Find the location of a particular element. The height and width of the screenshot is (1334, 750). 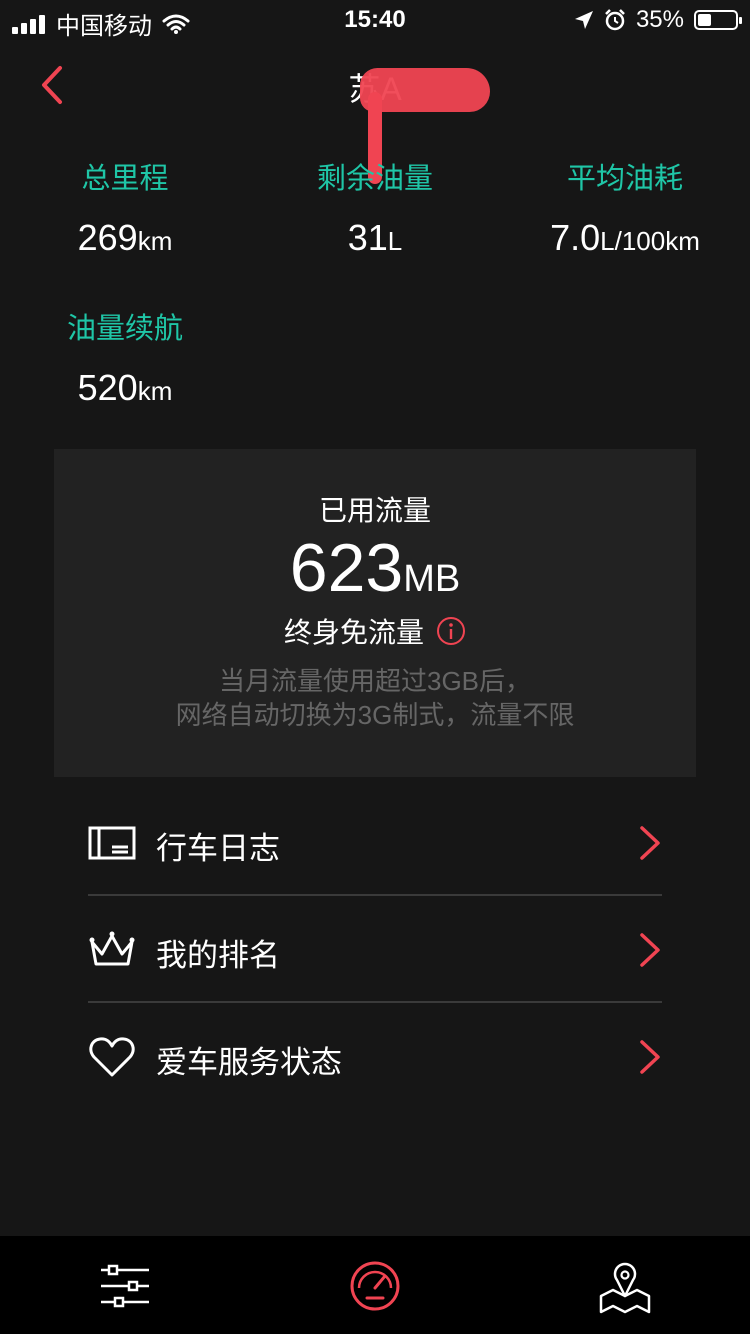

status-right: 35% is located at coordinates (658, 20).